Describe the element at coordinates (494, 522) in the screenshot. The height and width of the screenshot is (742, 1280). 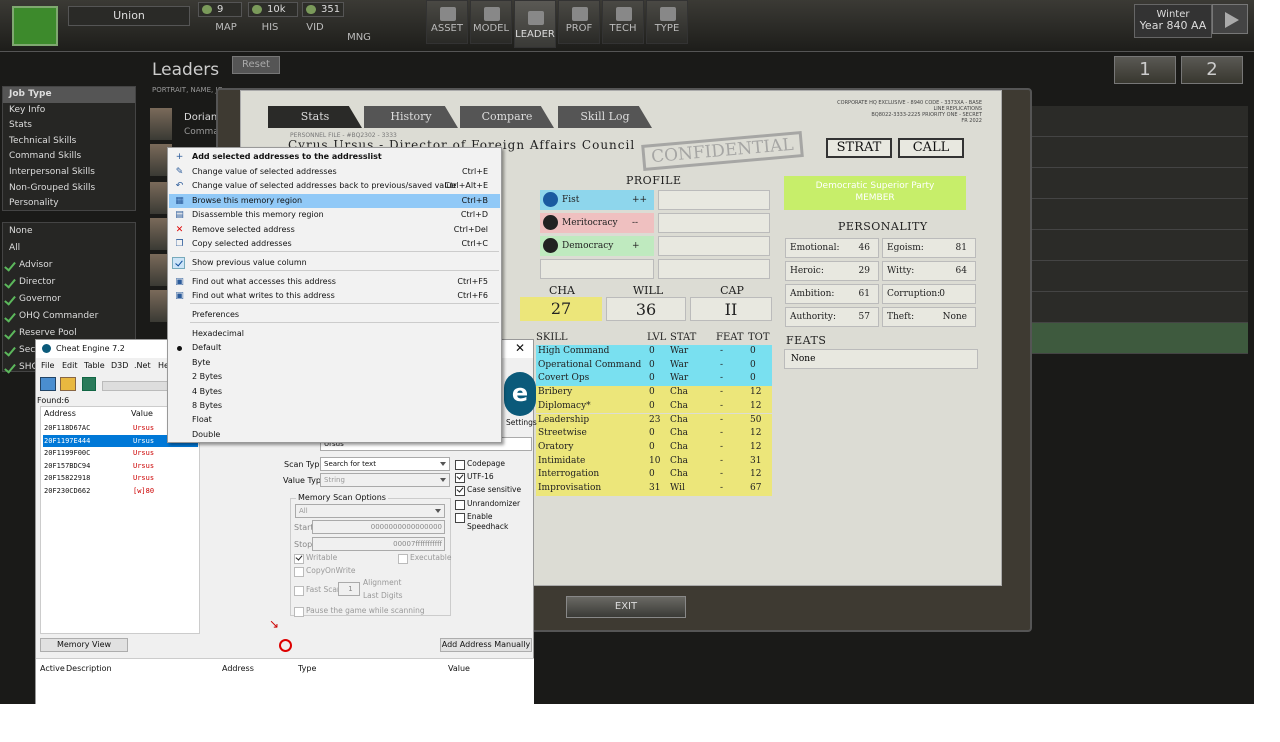
I see `speedhack-checkbox: Enable Speedhack` at that location.